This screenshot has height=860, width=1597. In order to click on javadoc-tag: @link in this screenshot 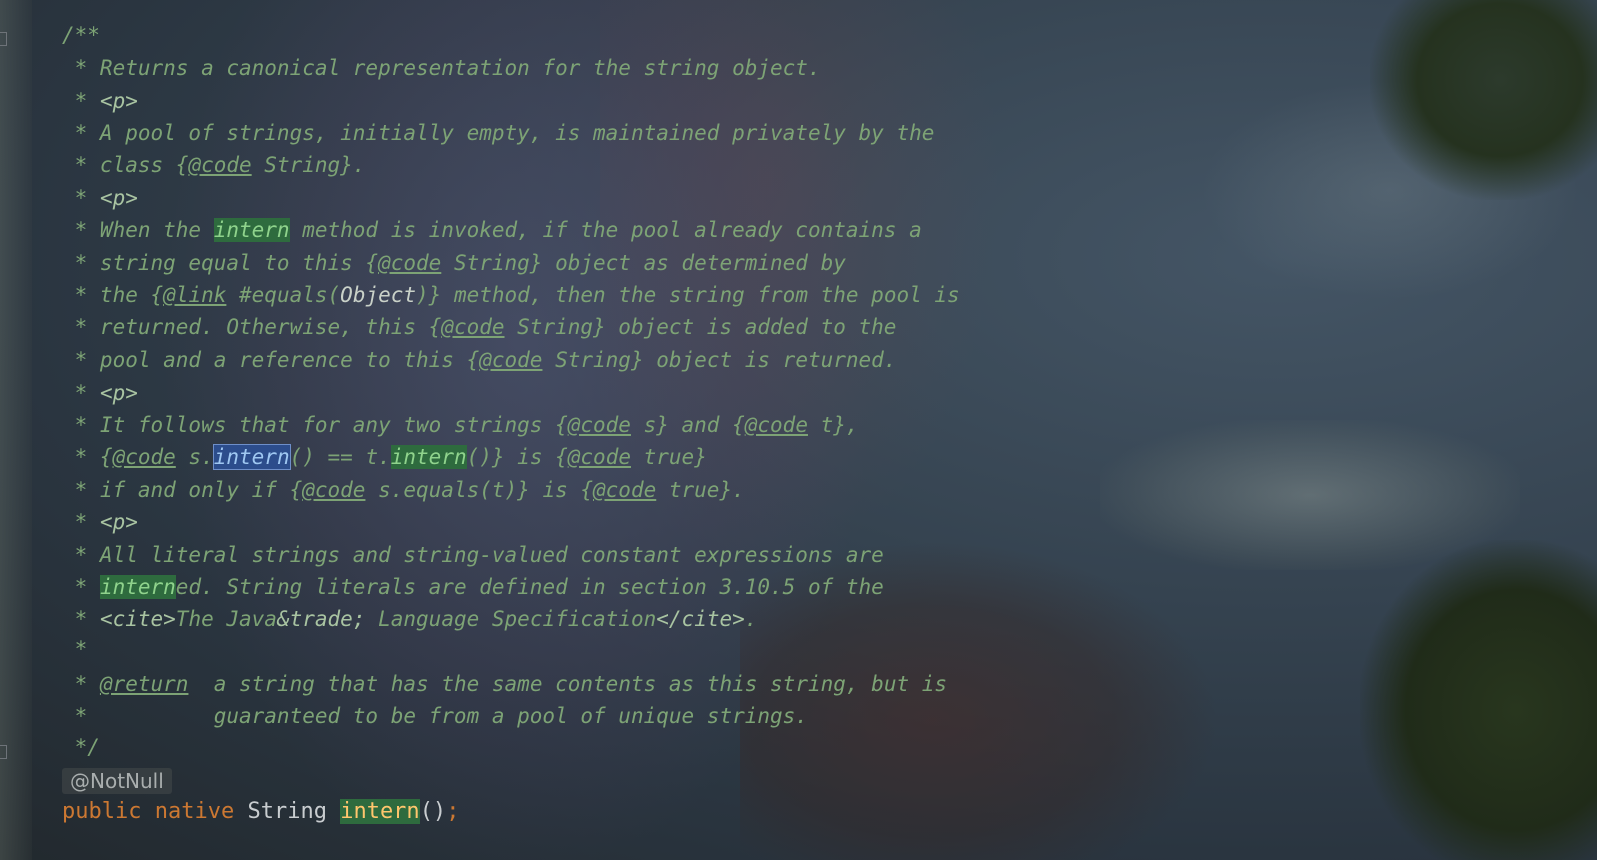, I will do `click(195, 295)`.